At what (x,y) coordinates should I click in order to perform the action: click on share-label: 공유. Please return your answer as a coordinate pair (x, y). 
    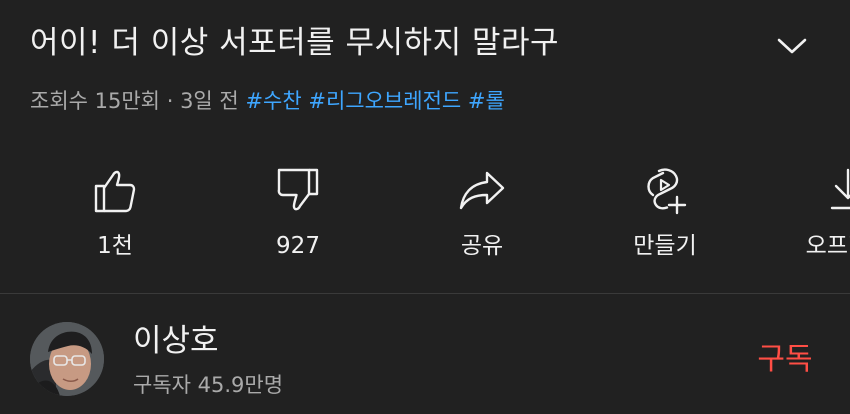
    Looking at the image, I should click on (482, 246).